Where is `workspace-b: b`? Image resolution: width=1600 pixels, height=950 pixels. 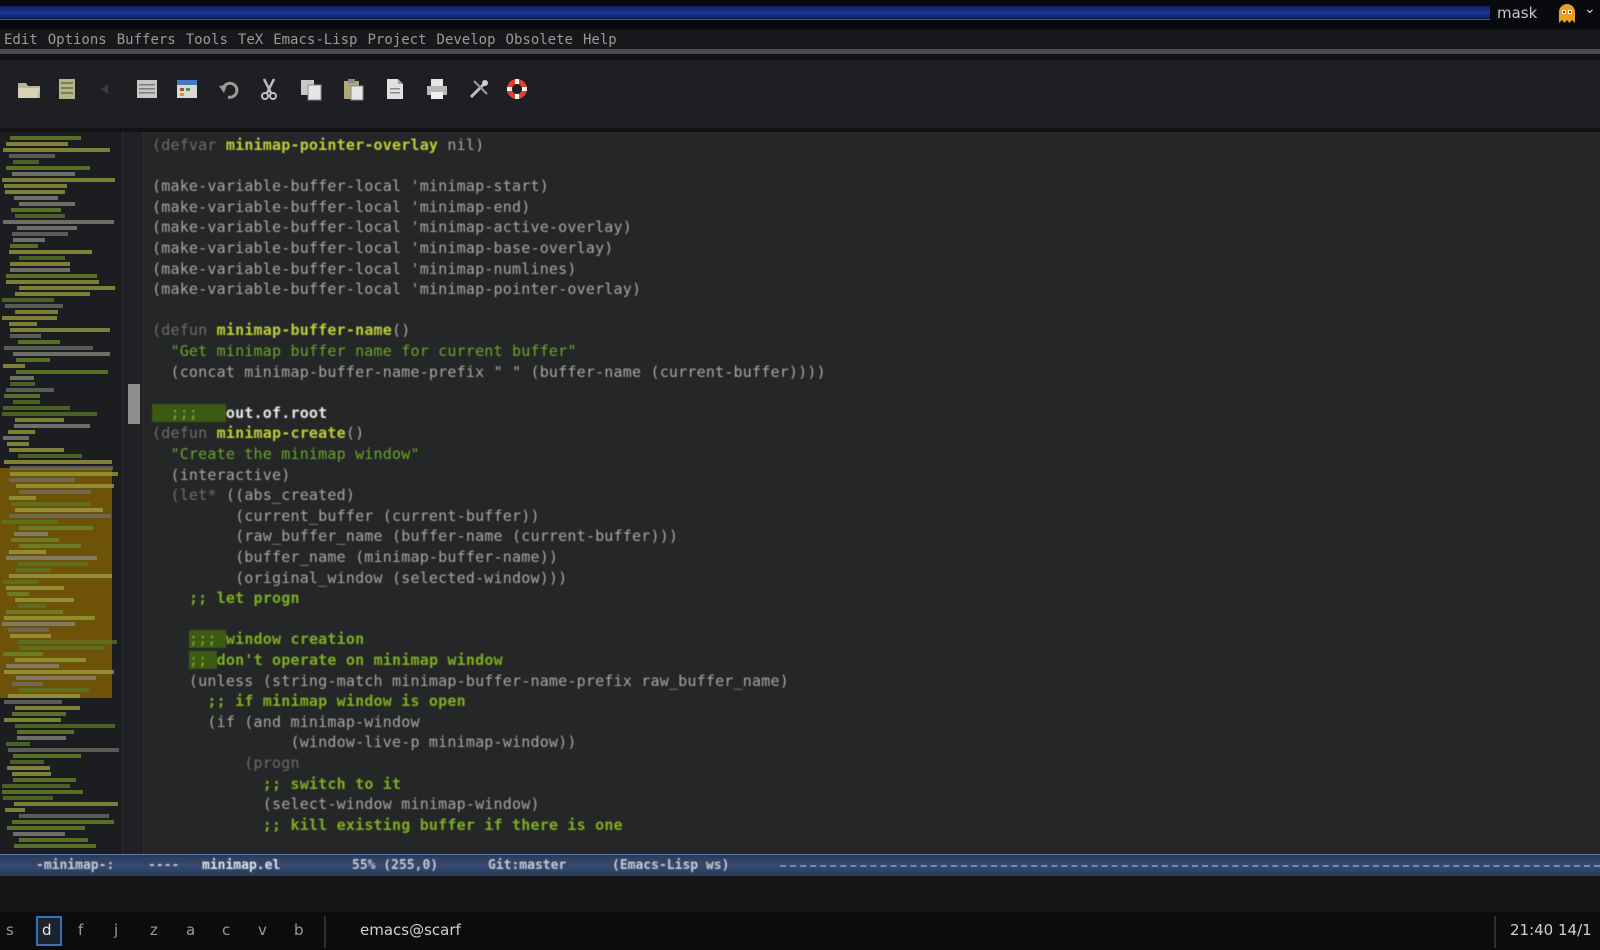
workspace-b: b is located at coordinates (299, 930).